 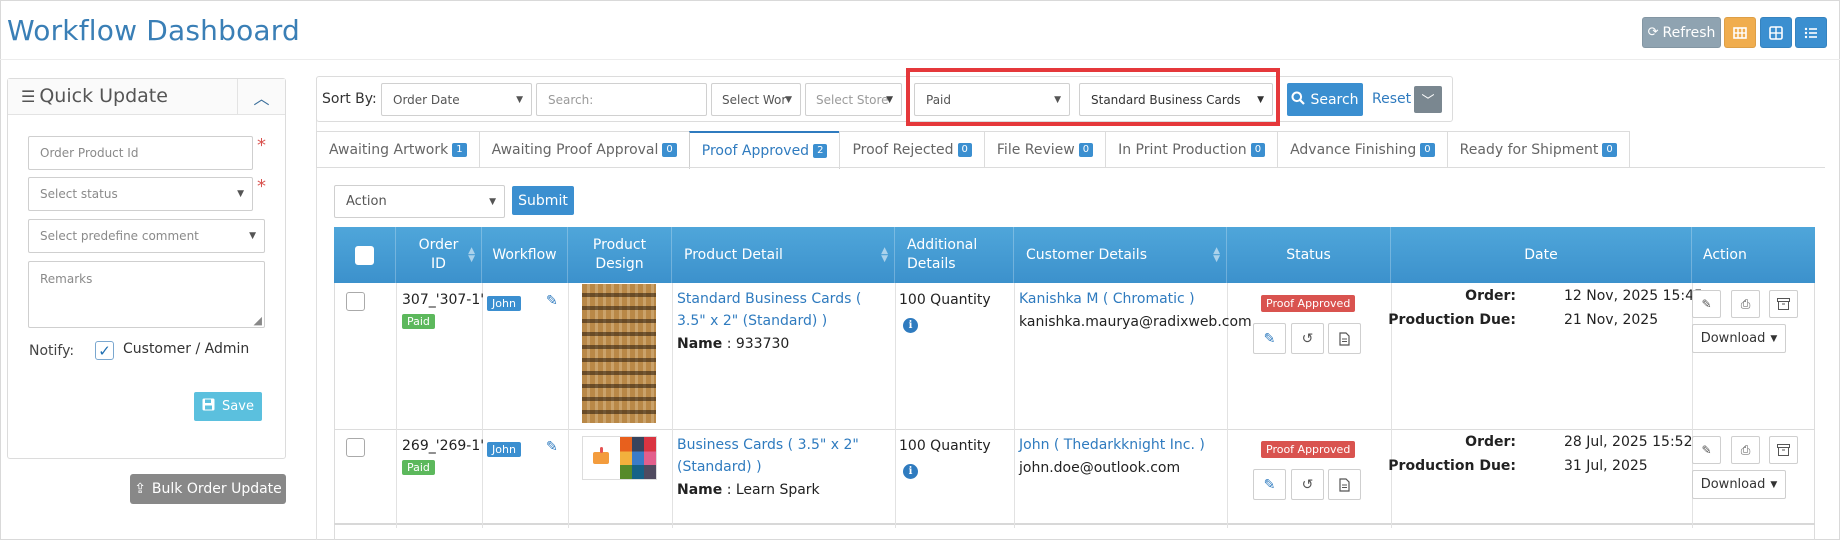 What do you see at coordinates (208, 489) in the screenshot?
I see `bulk-order-update-button: ⇪ Bulk Order Update` at bounding box center [208, 489].